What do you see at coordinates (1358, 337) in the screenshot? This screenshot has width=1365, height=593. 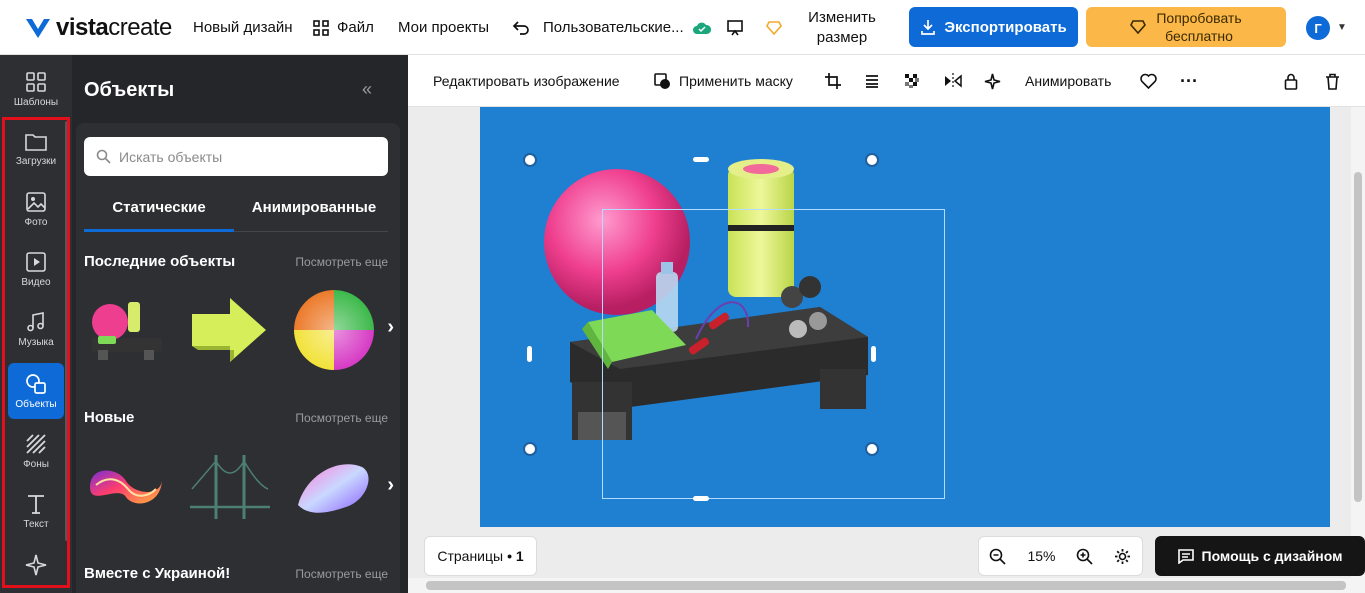 I see `vertical-scroll-thumb` at bounding box center [1358, 337].